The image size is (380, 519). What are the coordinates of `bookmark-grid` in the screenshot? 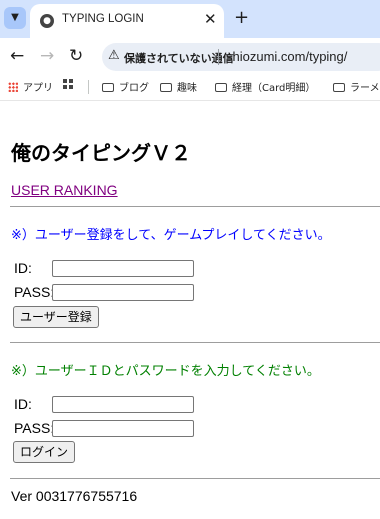 It's located at (68, 85).